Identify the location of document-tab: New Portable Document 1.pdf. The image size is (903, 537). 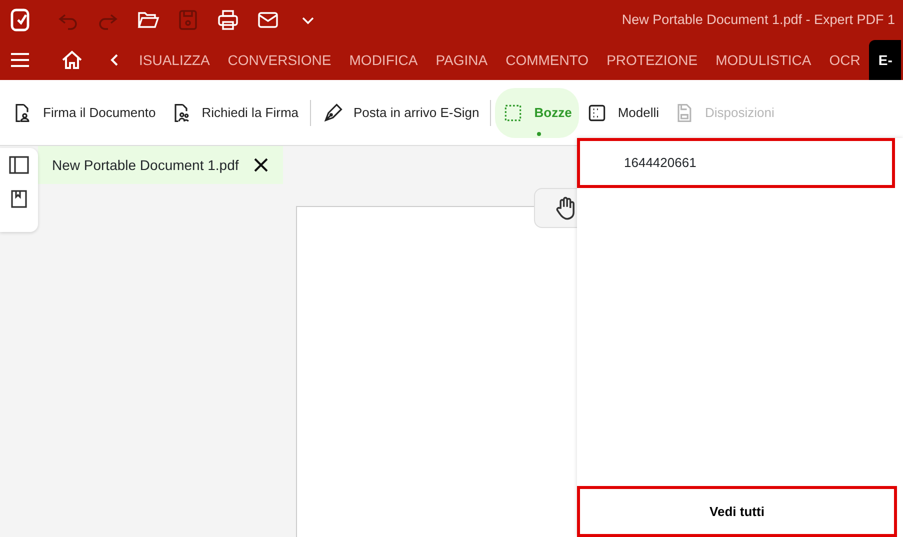
(160, 165).